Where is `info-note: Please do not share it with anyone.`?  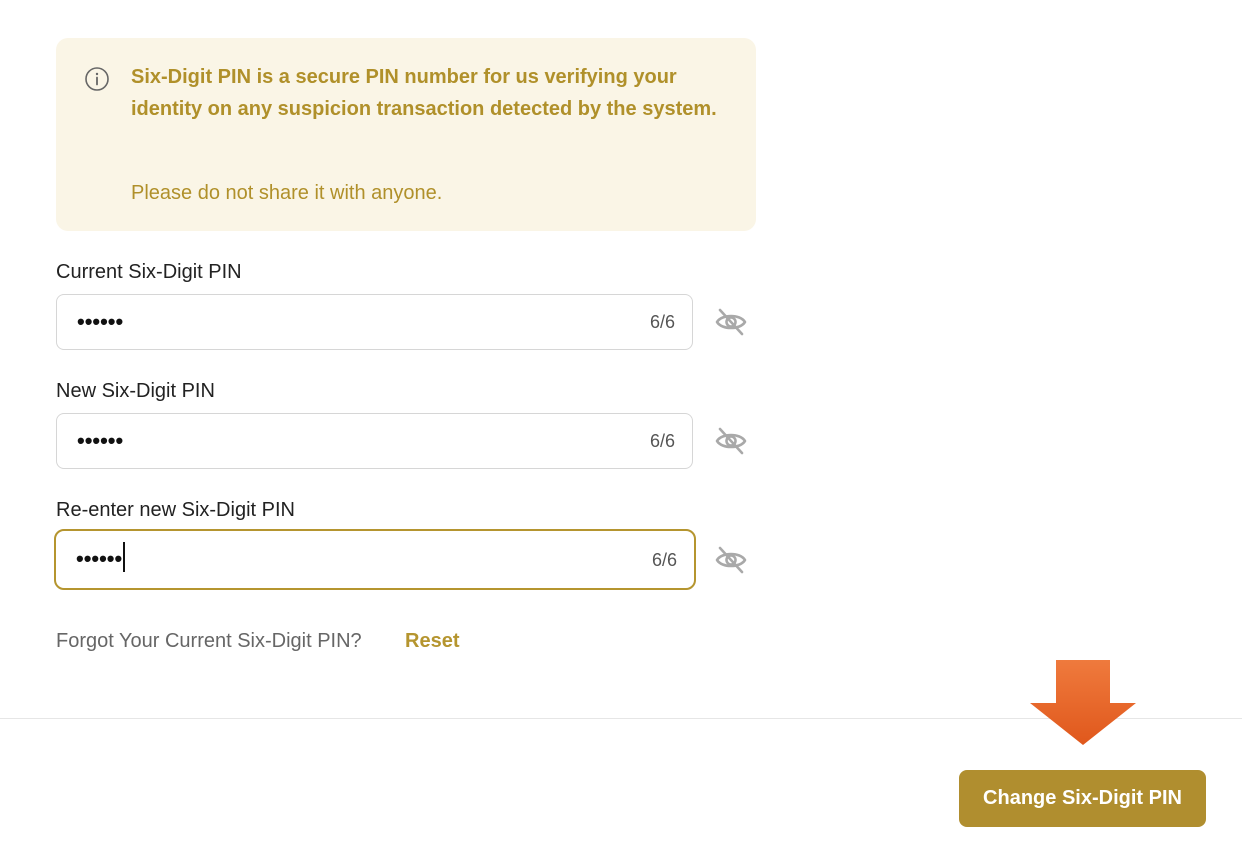 info-note: Please do not share it with anyone. is located at coordinates (287, 193).